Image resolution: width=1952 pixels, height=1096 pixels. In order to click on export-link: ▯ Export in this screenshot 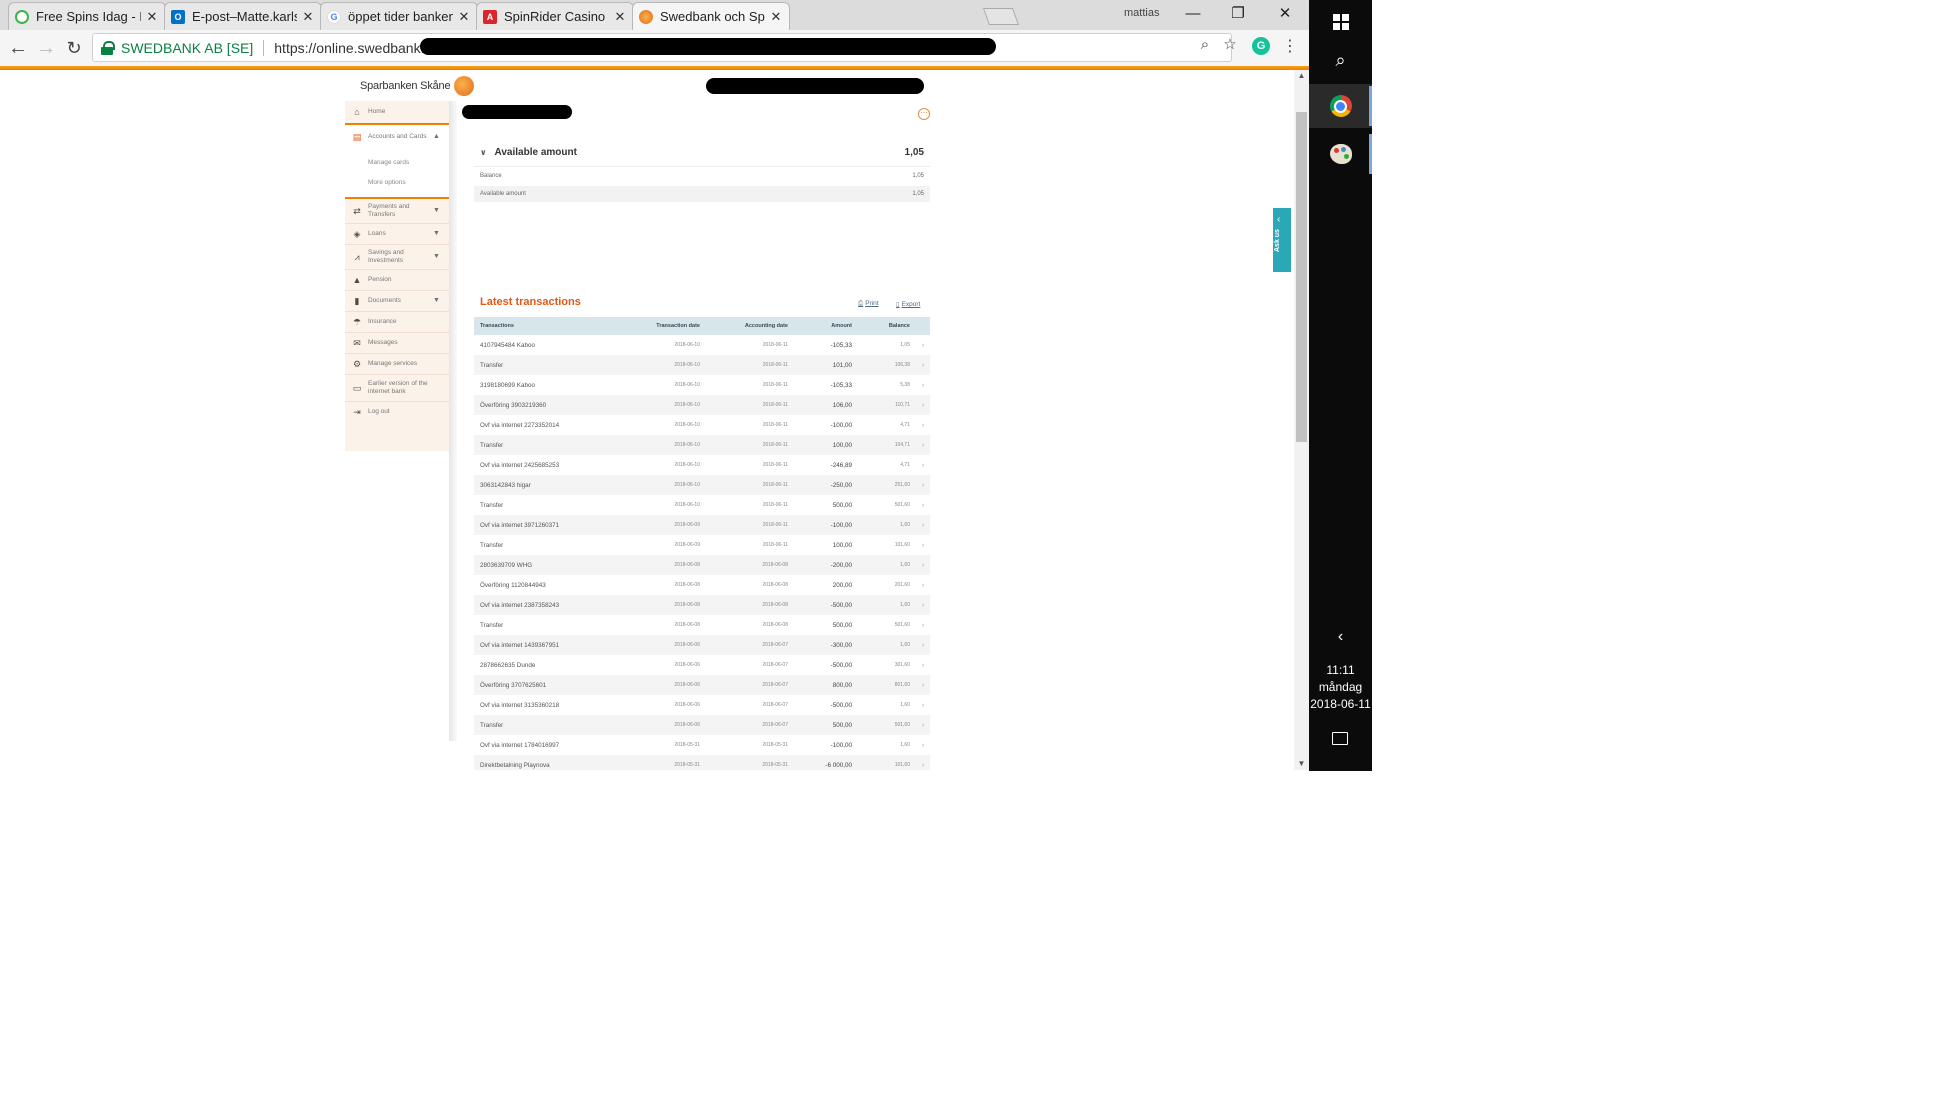, I will do `click(908, 304)`.